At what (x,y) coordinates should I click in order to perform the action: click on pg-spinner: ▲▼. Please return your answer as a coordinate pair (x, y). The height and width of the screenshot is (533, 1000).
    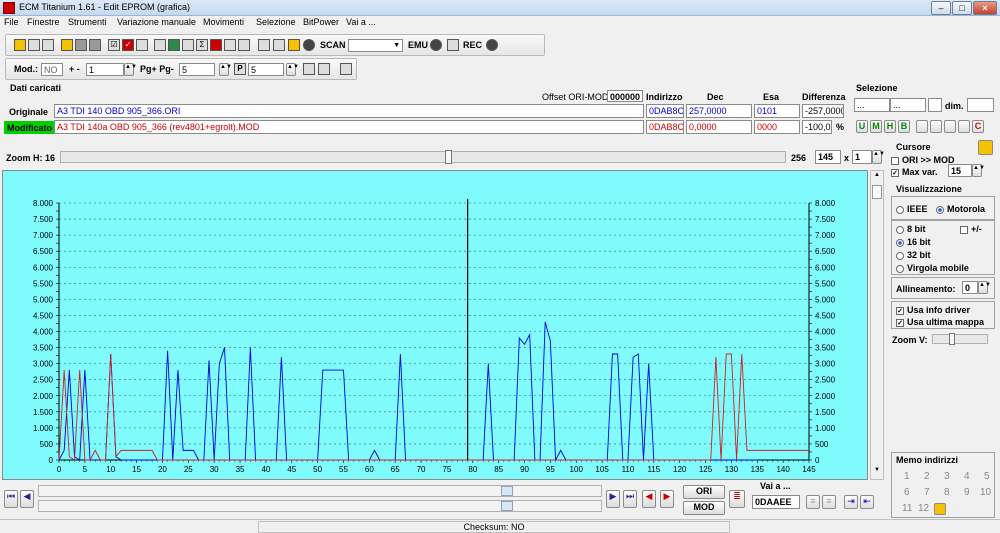
    Looking at the image, I should click on (225, 69).